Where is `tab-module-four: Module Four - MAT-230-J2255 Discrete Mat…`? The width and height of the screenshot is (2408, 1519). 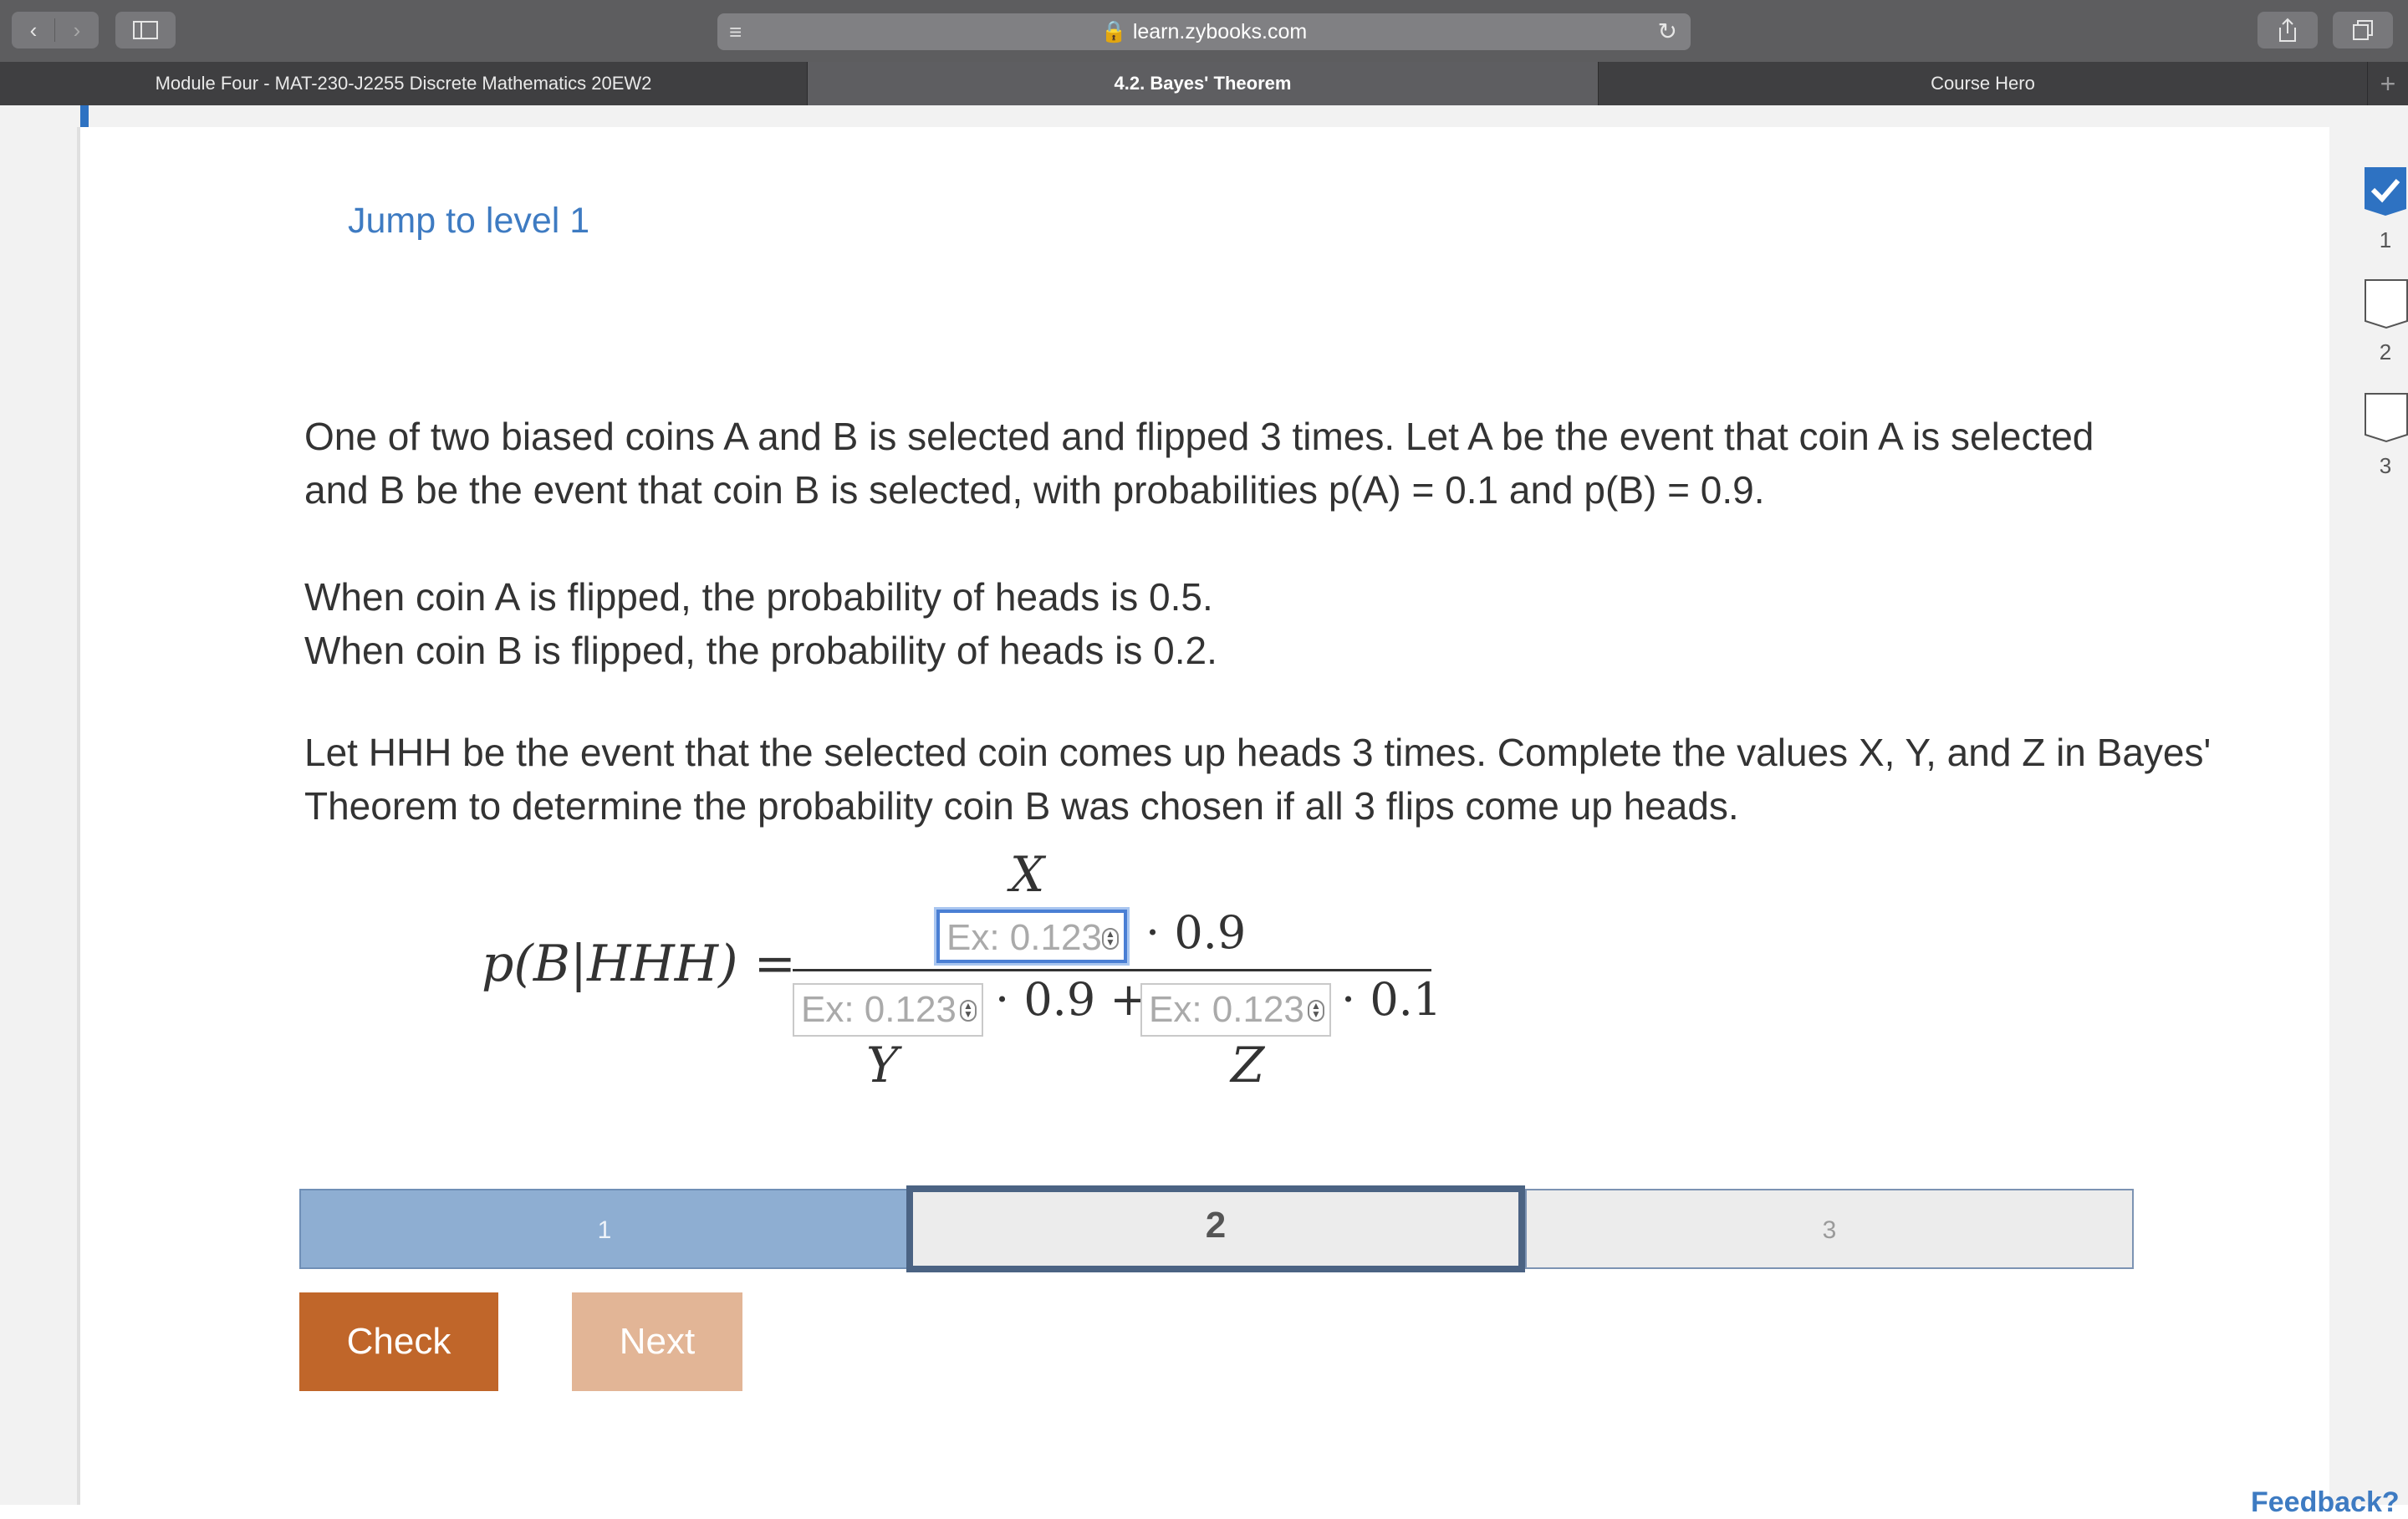 tab-module-four: Module Four - MAT-230-J2255 Discrete Mat… is located at coordinates (404, 83).